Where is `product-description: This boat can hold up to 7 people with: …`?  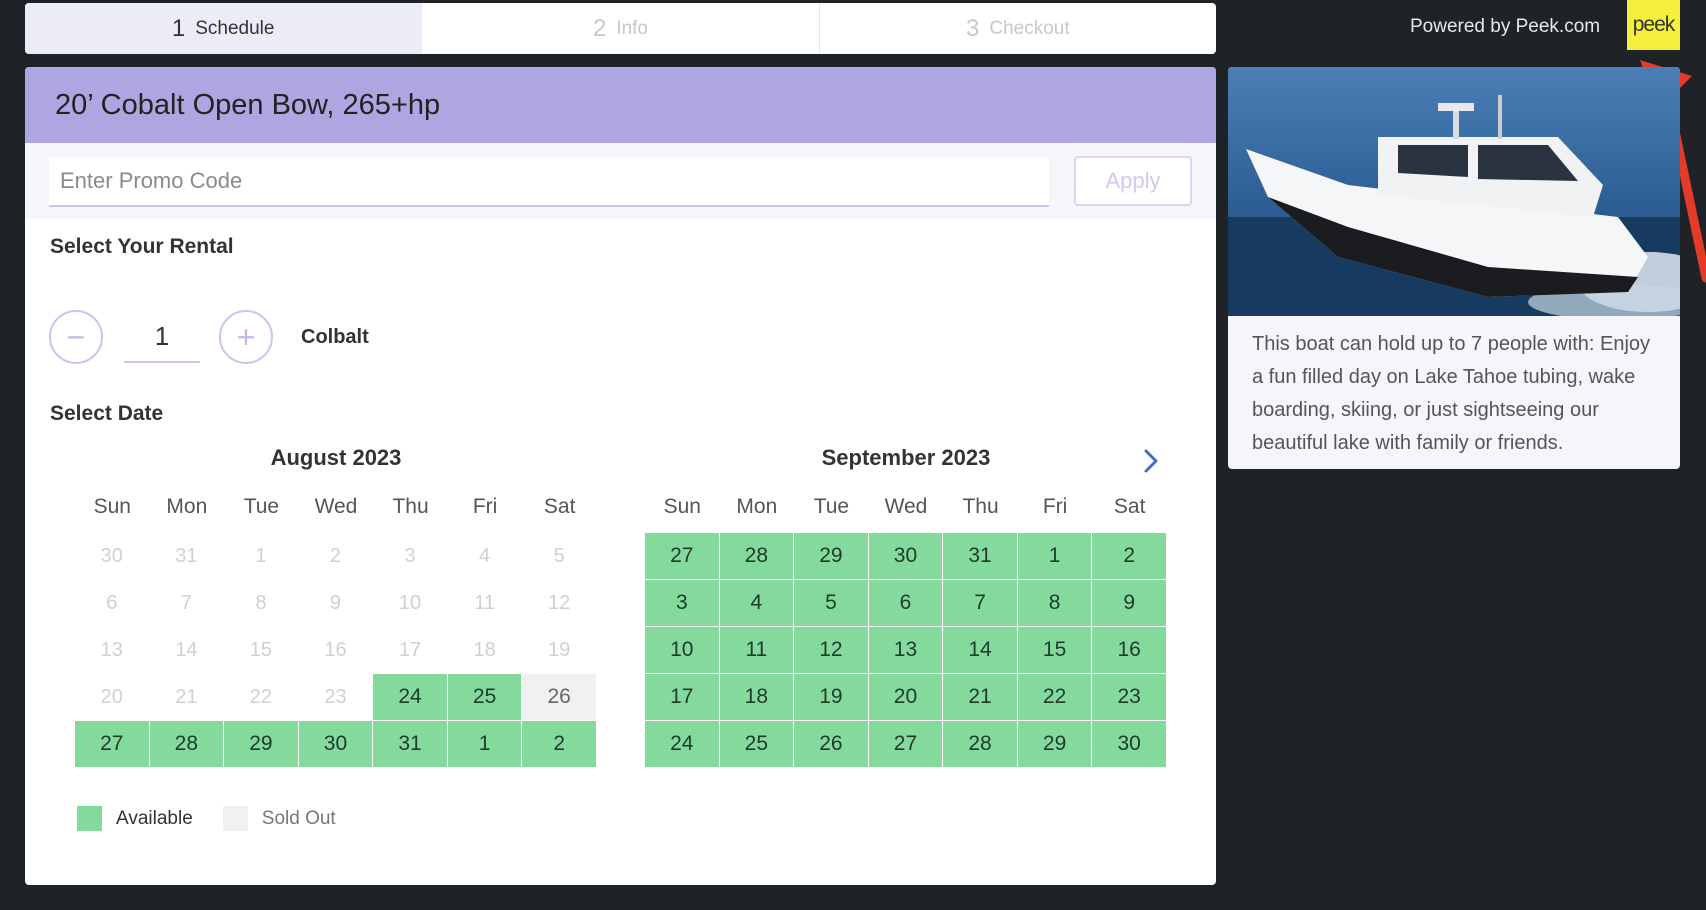
product-description: This boat can hold up to 7 people with: … is located at coordinates (1451, 393).